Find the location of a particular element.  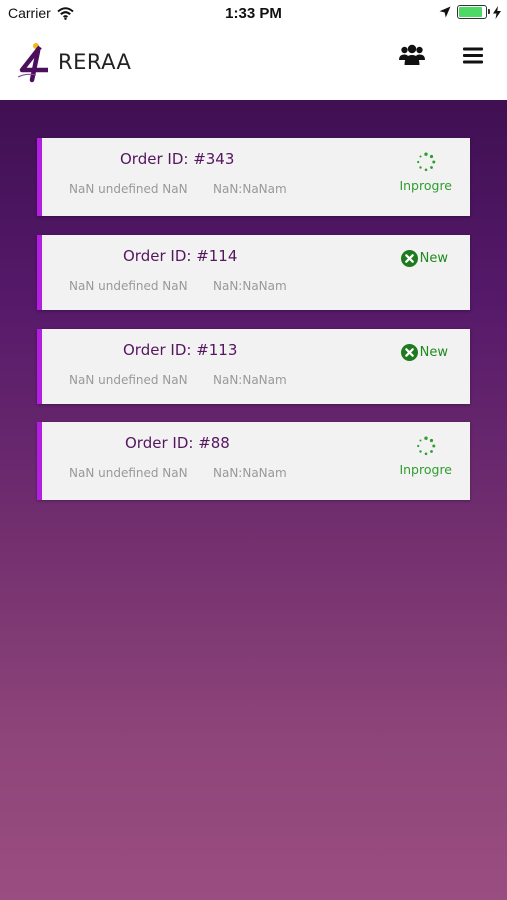

status-time: 1:33 PM is located at coordinates (253, 13).